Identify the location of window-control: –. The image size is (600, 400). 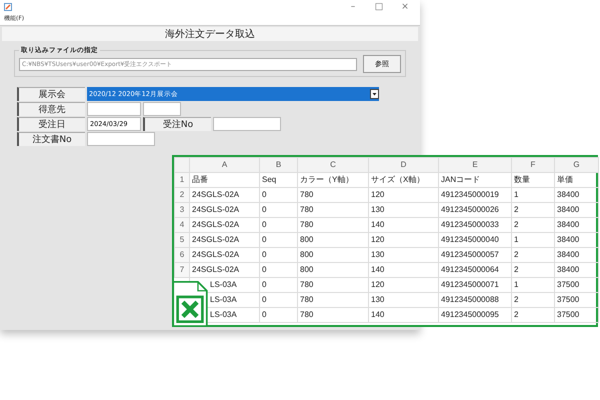
(353, 7).